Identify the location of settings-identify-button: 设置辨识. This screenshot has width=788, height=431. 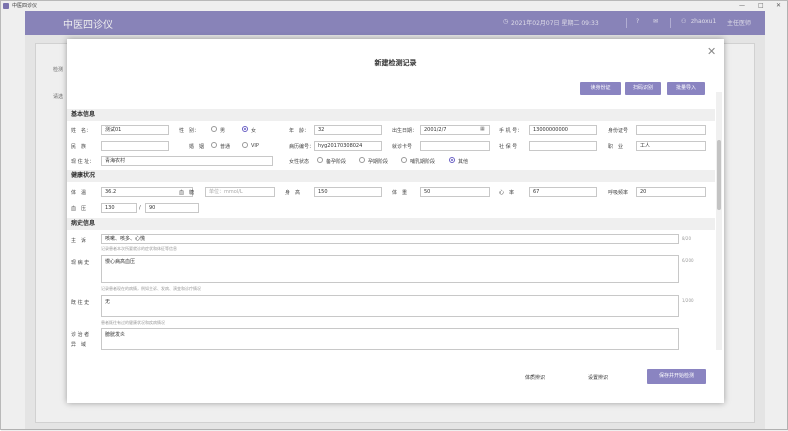
(598, 377).